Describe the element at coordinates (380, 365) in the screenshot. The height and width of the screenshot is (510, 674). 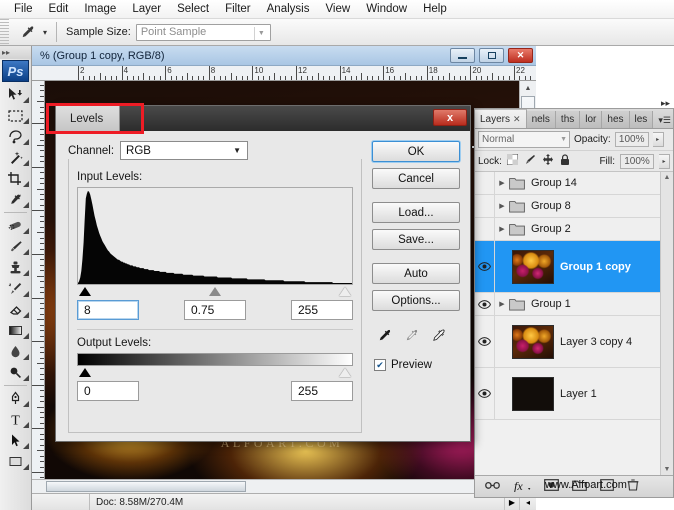
I see `preview-checkbox: ✔` at that location.